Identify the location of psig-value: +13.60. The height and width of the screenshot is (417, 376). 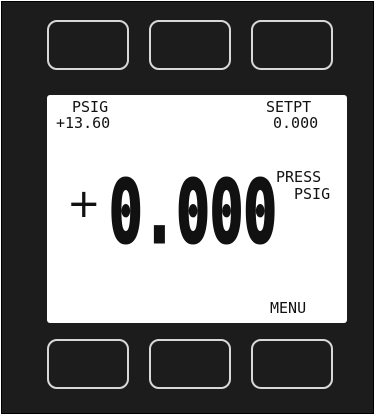
(83, 123).